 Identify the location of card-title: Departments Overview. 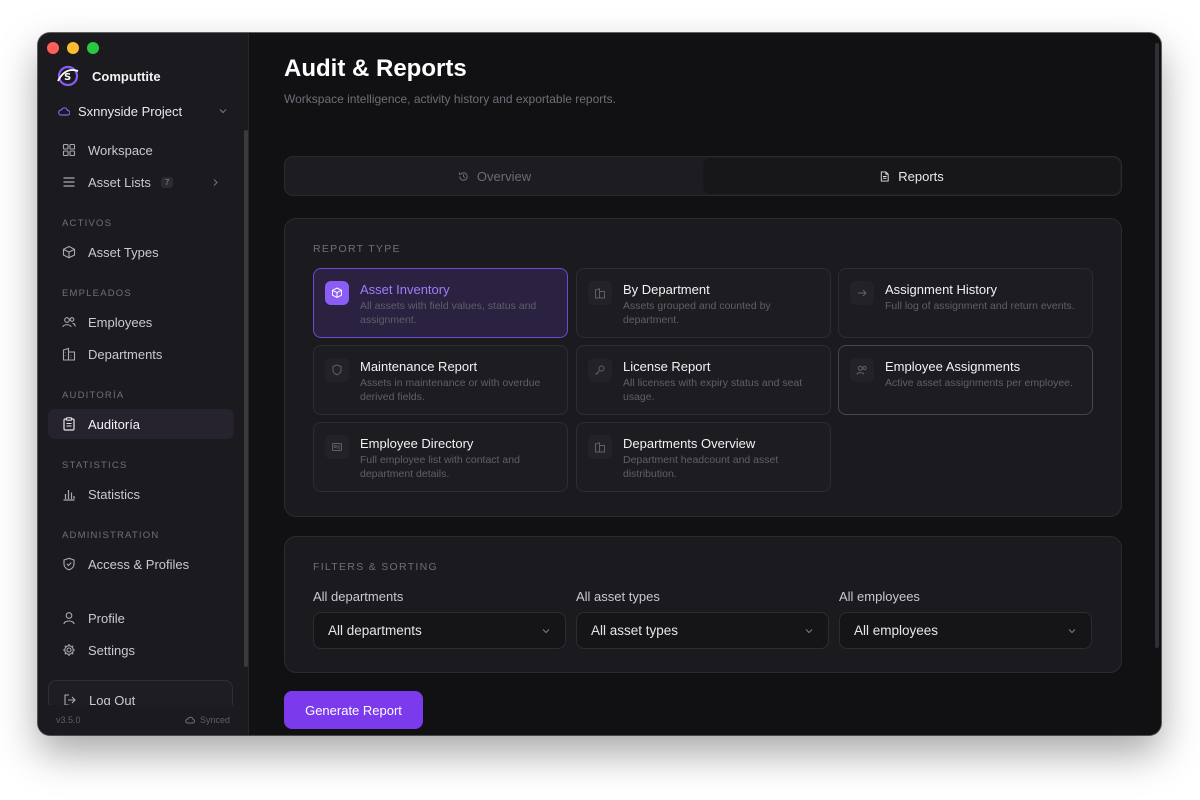
(689, 443).